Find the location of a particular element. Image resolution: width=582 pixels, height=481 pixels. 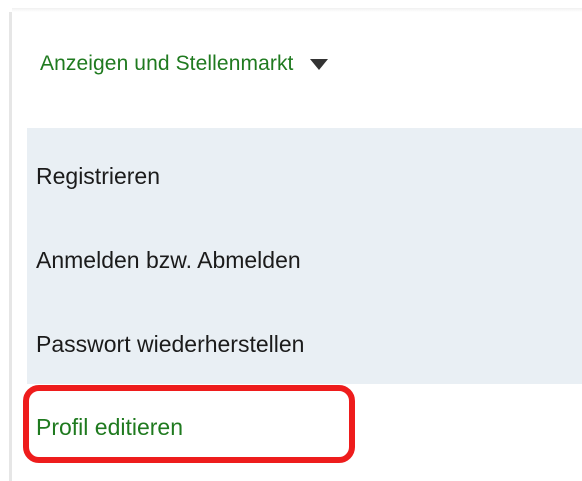

submenu-item-anmelden-abmelden: Anmelden bzw. Abmelden is located at coordinates (168, 260).